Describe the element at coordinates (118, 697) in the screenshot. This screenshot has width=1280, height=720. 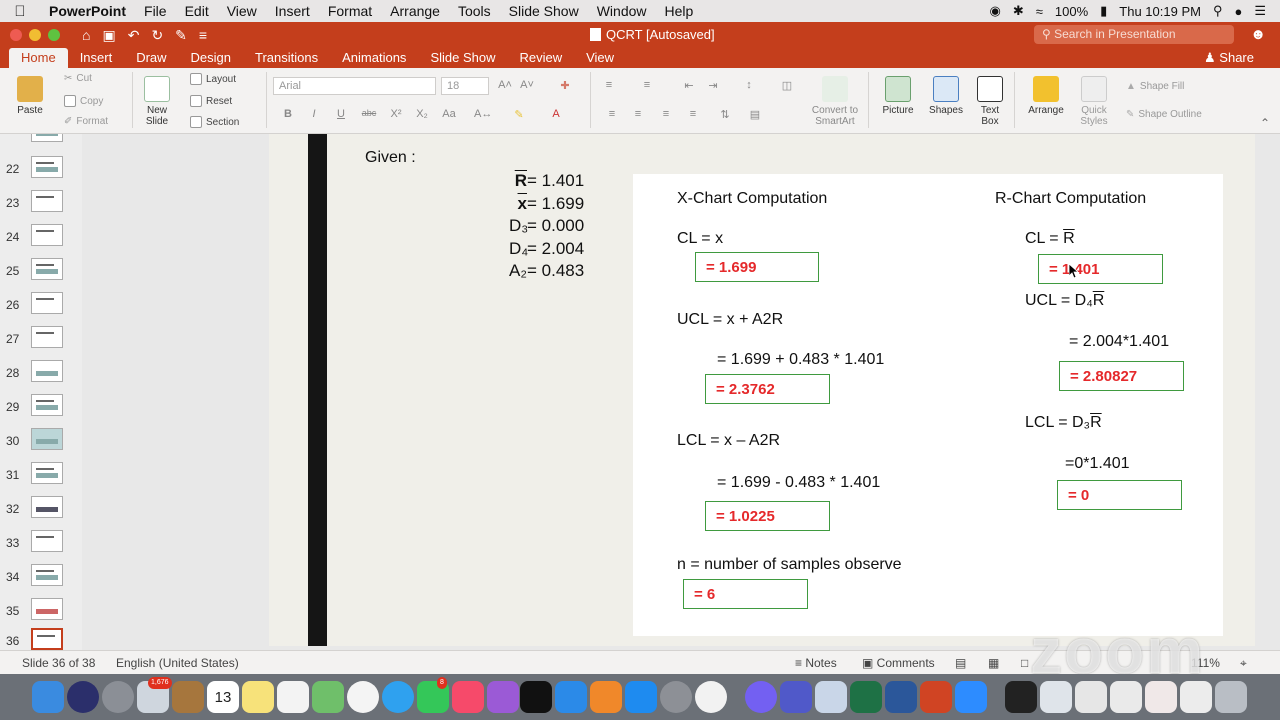
I see `launchpad-icon` at that location.